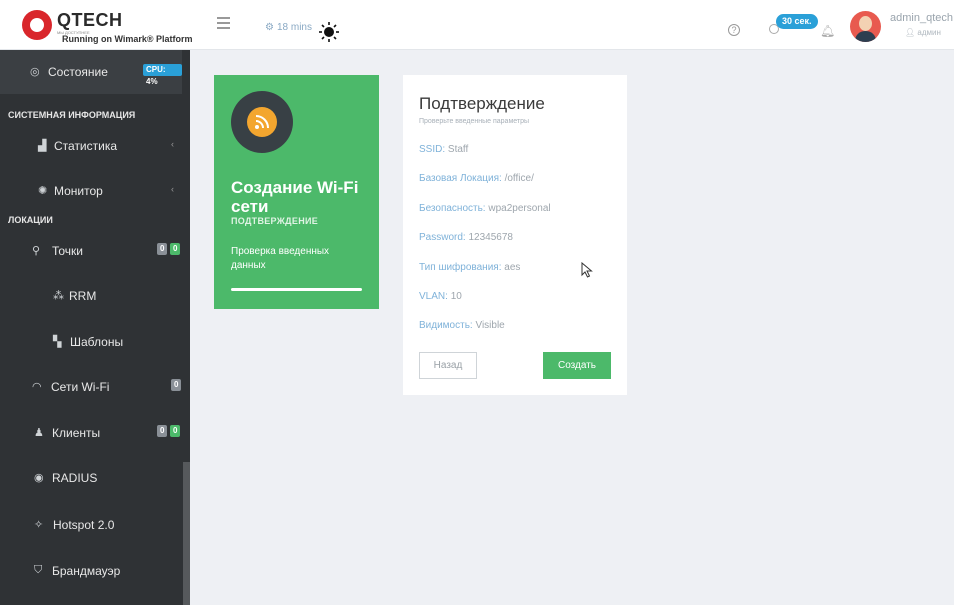 The height and width of the screenshot is (605, 954). What do you see at coordinates (176, 385) in the screenshot?
I see `wifi-count-badge: 0` at bounding box center [176, 385].